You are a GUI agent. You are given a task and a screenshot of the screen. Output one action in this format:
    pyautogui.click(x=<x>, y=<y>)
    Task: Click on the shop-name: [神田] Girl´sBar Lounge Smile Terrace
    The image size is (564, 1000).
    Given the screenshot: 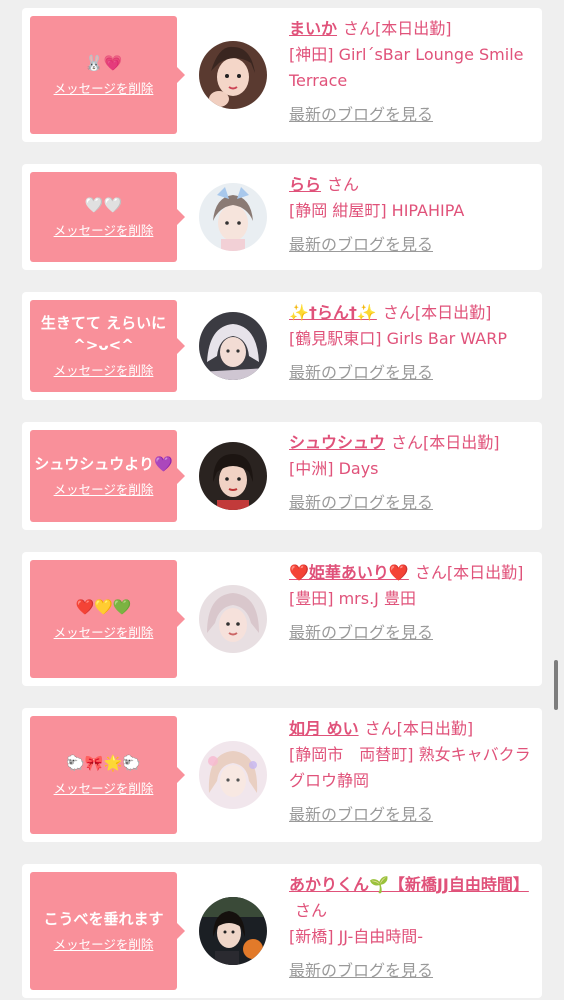 What is the action you would take?
    pyautogui.click(x=406, y=67)
    